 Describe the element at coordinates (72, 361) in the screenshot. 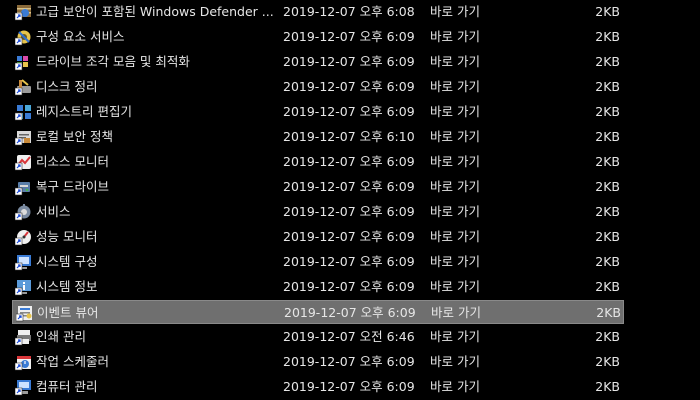

I see `file-name: 작업 스케줄러` at that location.